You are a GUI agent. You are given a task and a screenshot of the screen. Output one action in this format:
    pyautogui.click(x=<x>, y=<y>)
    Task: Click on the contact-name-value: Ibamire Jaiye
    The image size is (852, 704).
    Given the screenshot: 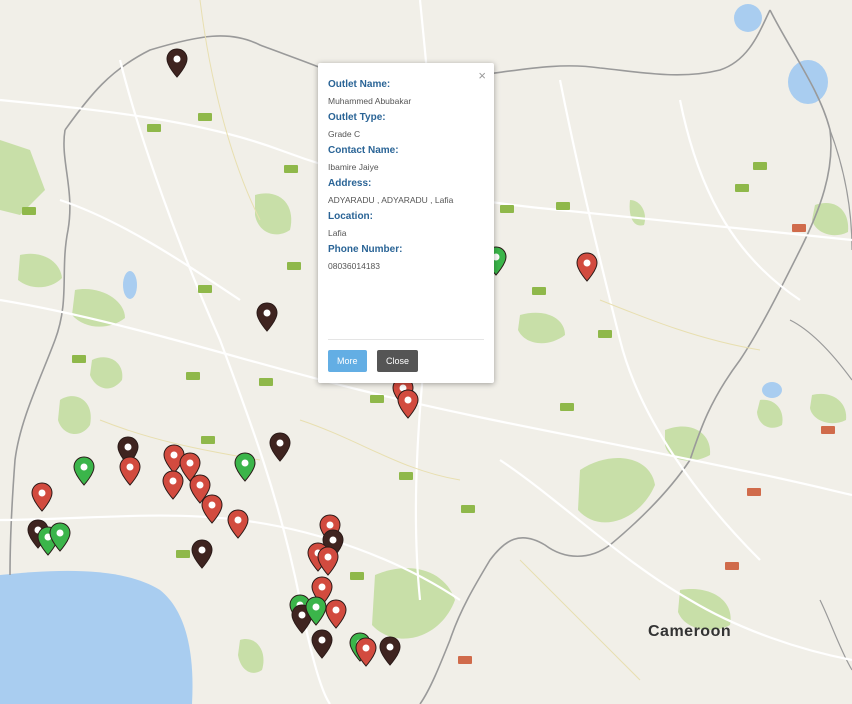 What is the action you would take?
    pyautogui.click(x=353, y=167)
    